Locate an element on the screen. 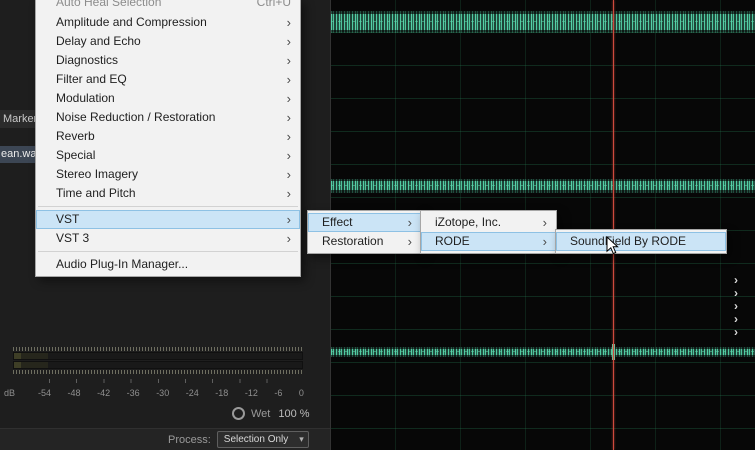 The width and height of the screenshot is (755, 450). menu-item-label: Delay and Echo is located at coordinates (98, 41).